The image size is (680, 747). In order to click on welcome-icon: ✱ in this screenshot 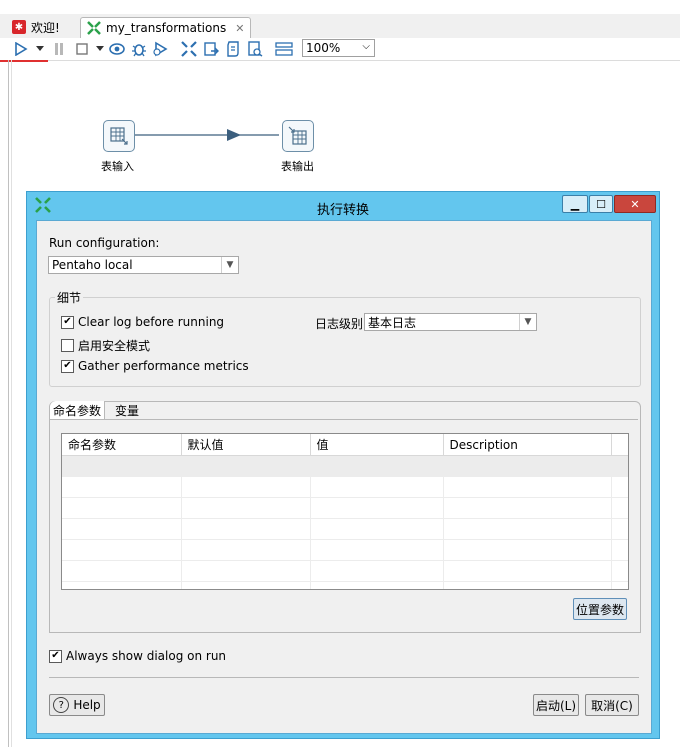, I will do `click(19, 27)`.